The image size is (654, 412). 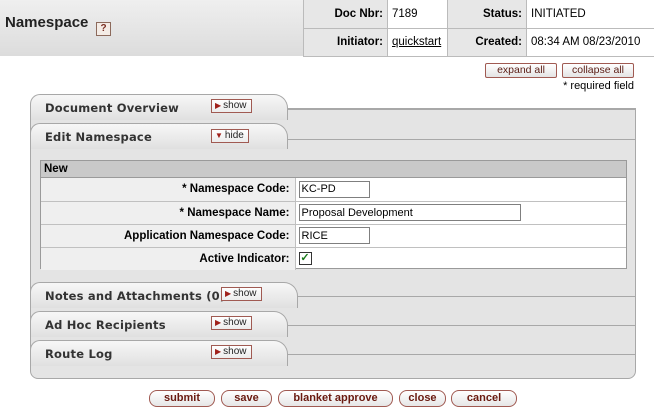 What do you see at coordinates (168, 258) in the screenshot?
I see `active-indicator-label: Active Indicator:` at bounding box center [168, 258].